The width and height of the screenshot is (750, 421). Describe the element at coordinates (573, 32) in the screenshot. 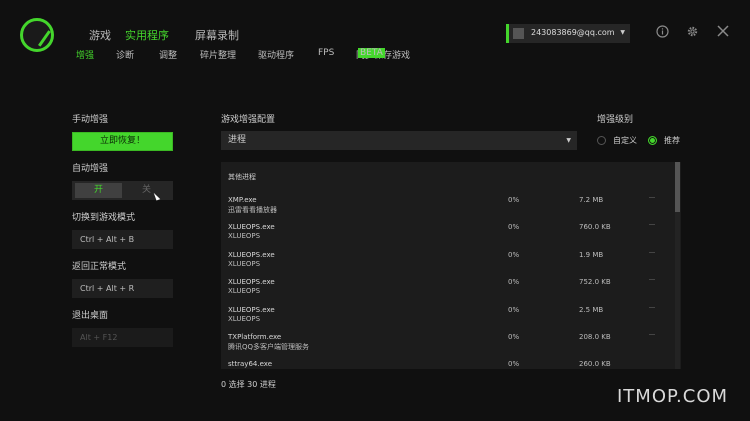

I see `account-email: 243083869@qq.com` at that location.